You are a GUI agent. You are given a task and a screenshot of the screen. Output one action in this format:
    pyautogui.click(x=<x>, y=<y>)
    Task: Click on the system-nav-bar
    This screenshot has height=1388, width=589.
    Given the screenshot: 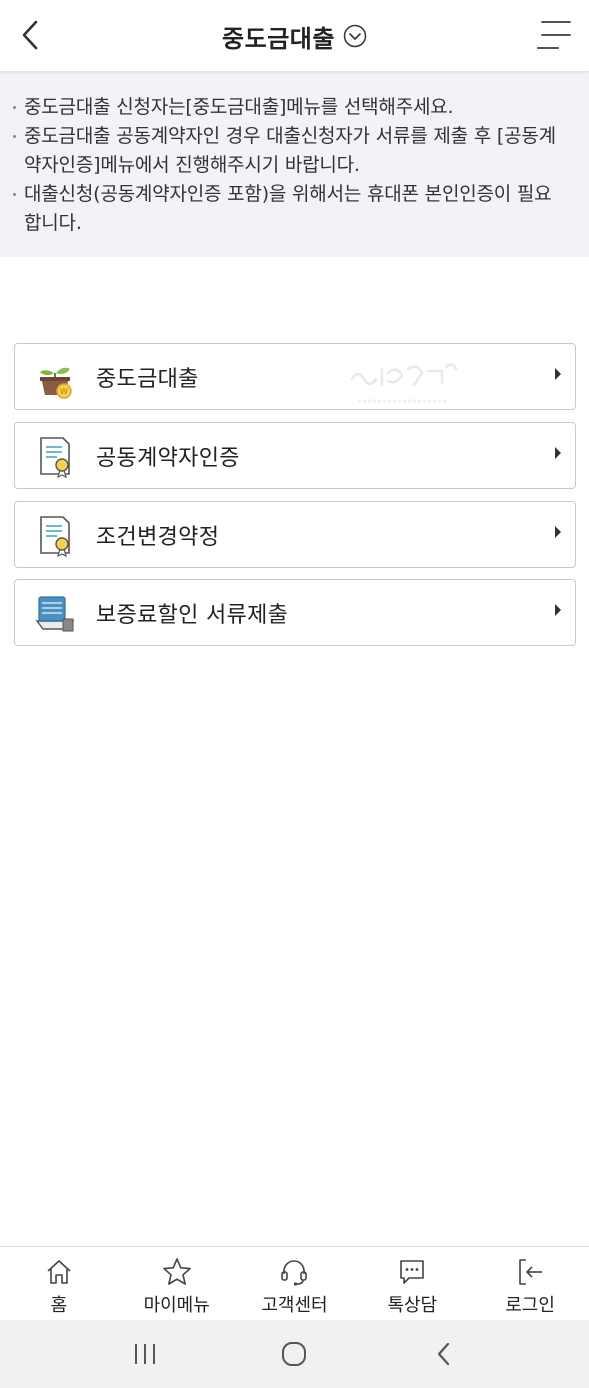 What is the action you would take?
    pyautogui.click(x=294, y=1354)
    